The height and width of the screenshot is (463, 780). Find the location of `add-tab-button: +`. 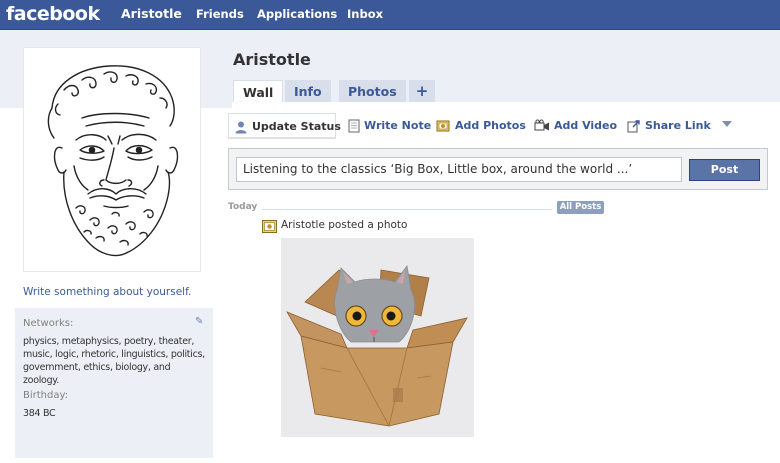

add-tab-button: + is located at coordinates (422, 91).